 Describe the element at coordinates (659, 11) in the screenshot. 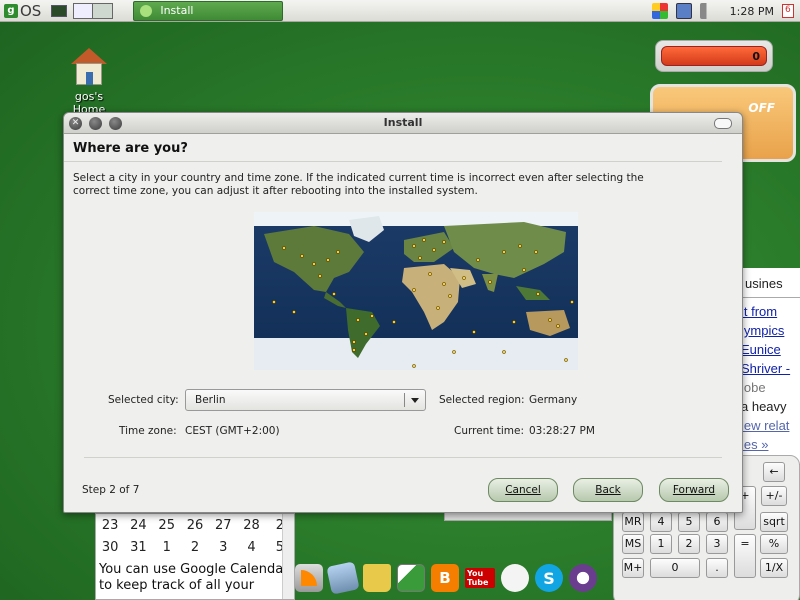

I see `windows-logo-icon` at that location.